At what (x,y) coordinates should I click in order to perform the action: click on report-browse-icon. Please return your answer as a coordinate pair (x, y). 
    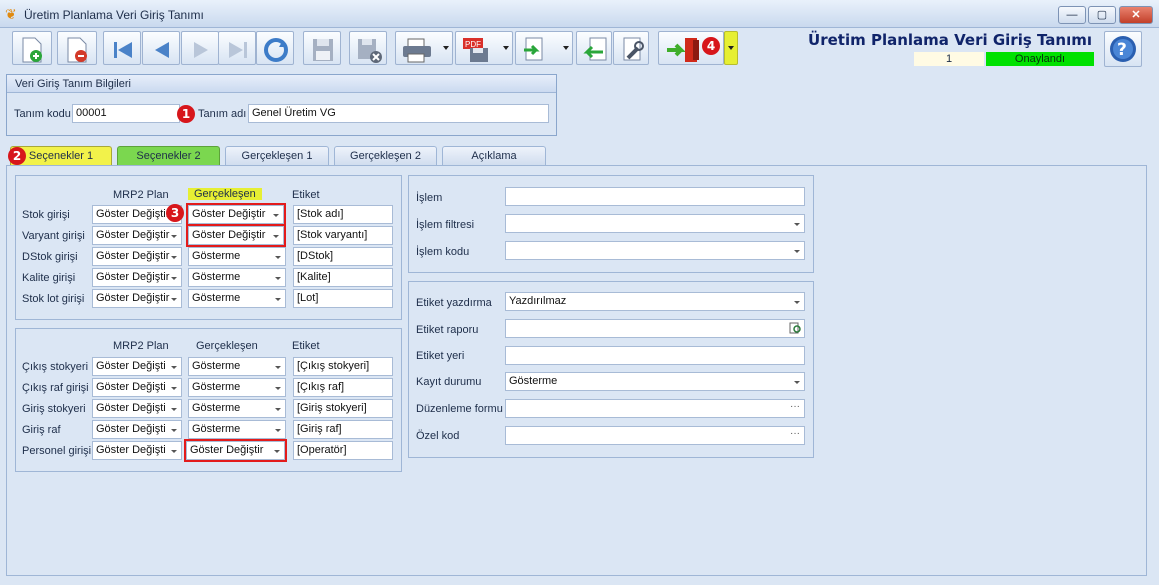
    Looking at the image, I should click on (795, 328).